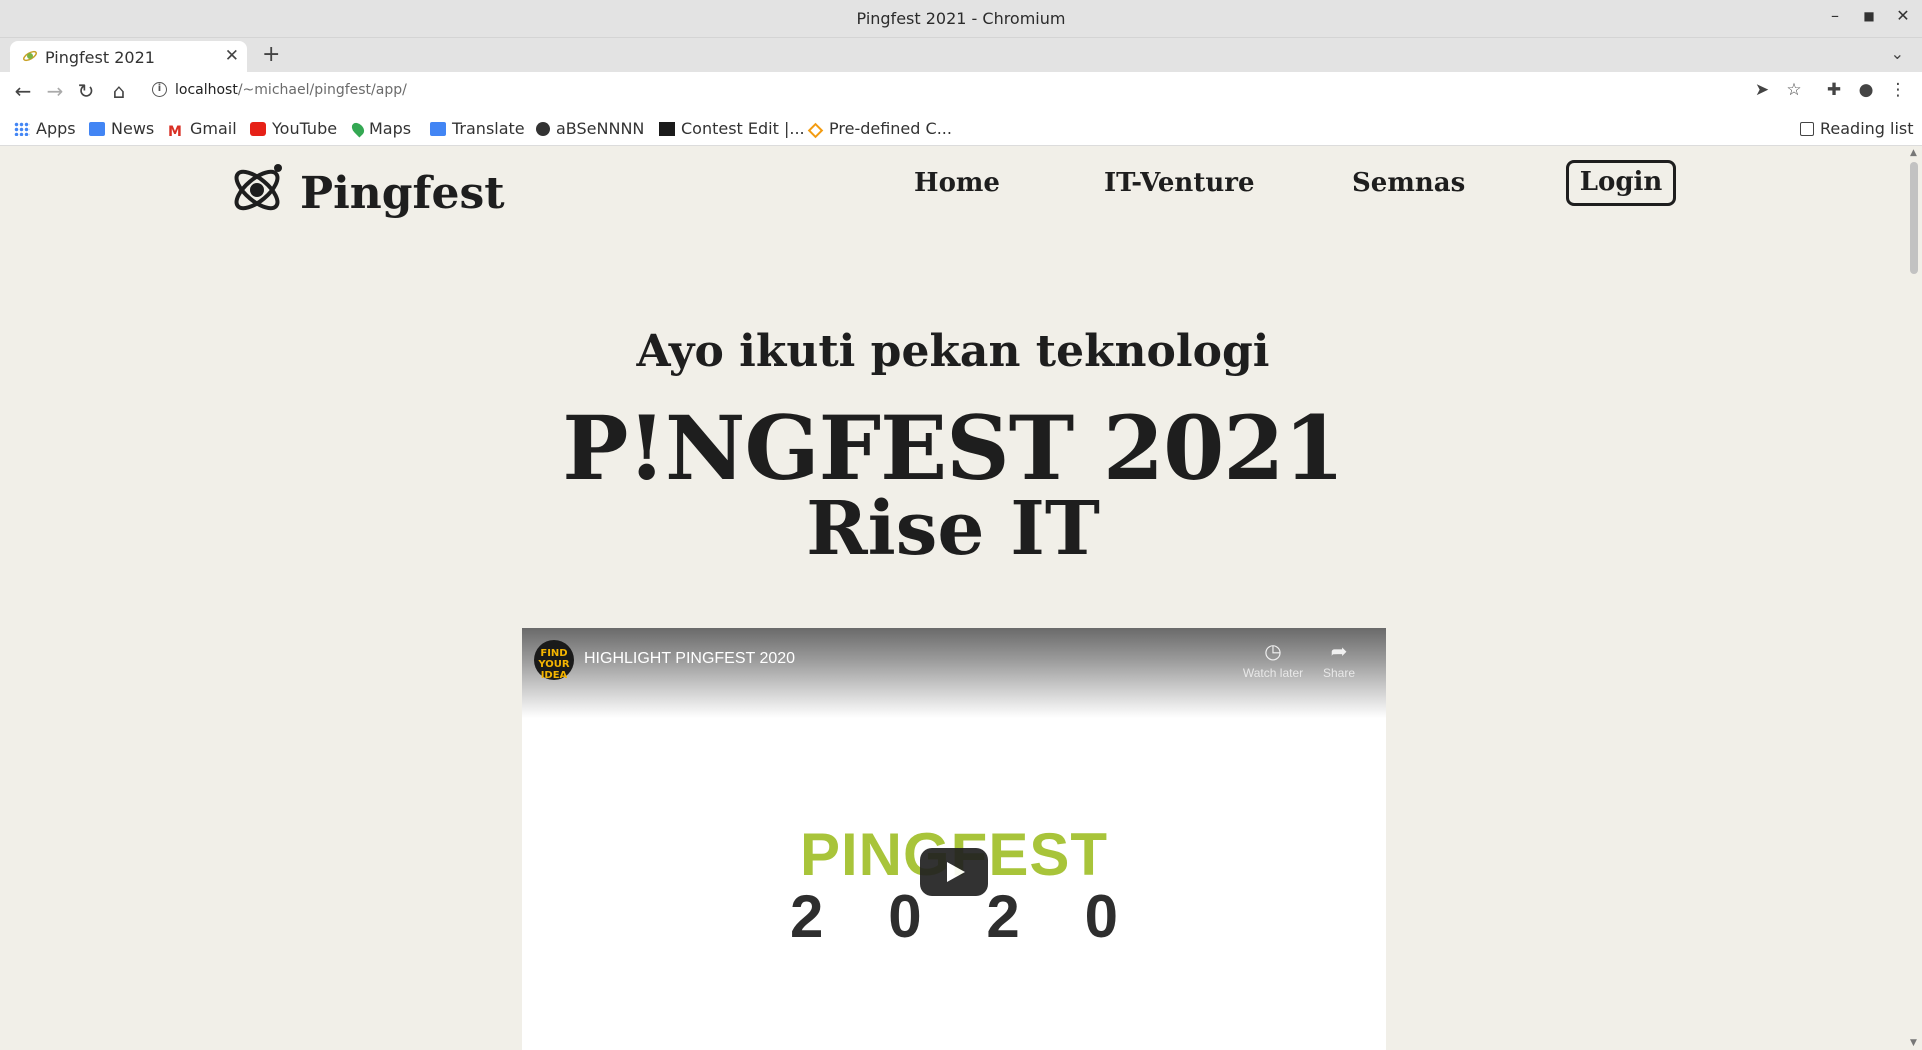 This screenshot has width=1922, height=1050. I want to click on reload-icon: ↻, so click(86, 91).